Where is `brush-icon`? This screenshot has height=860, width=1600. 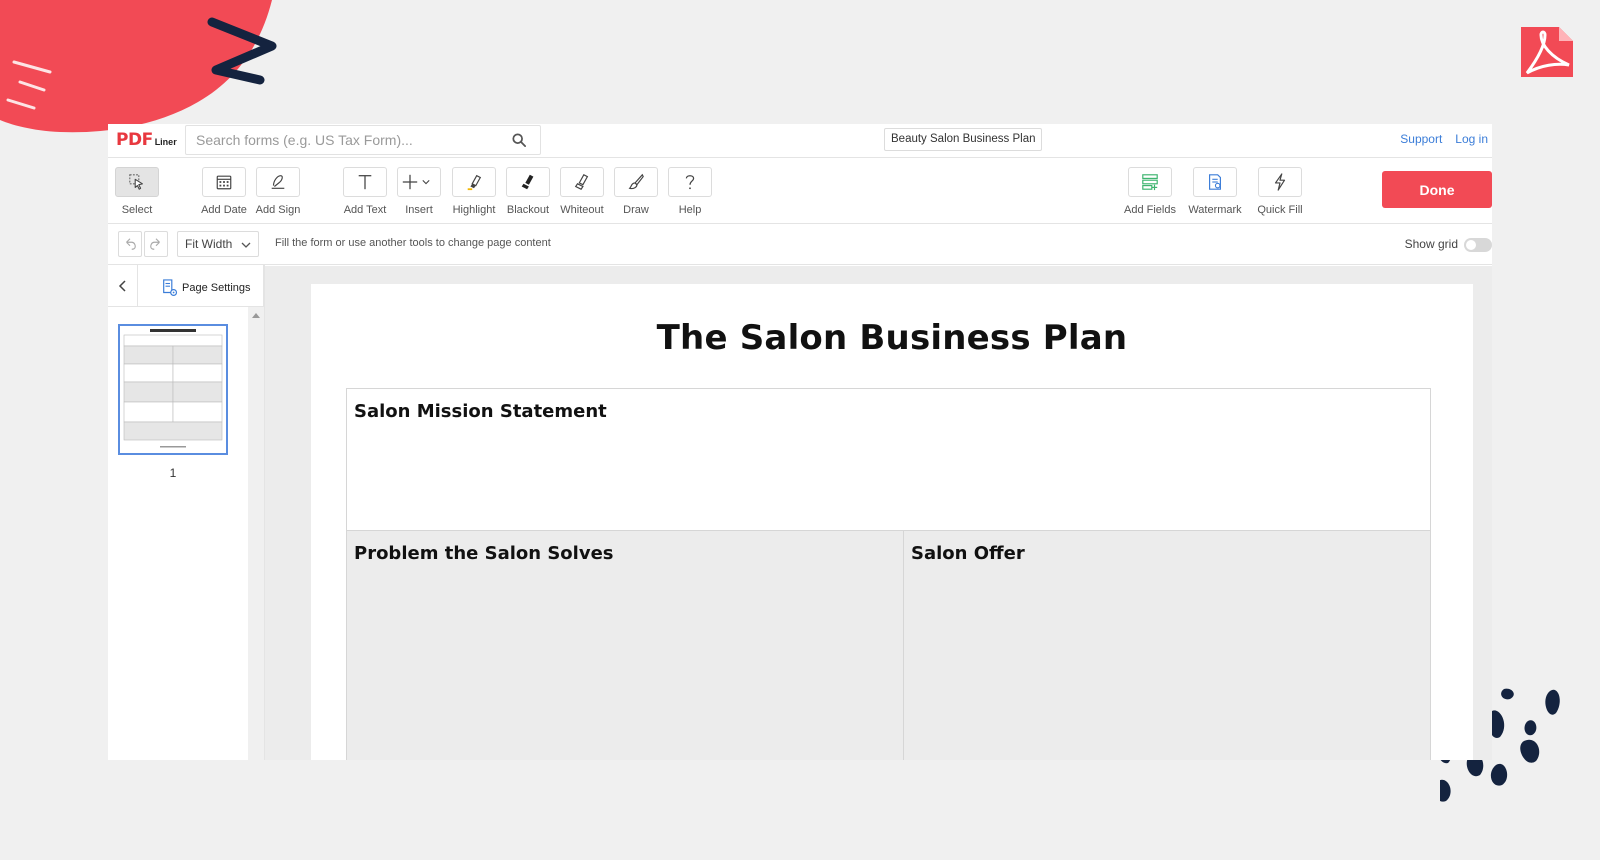
brush-icon is located at coordinates (636, 181).